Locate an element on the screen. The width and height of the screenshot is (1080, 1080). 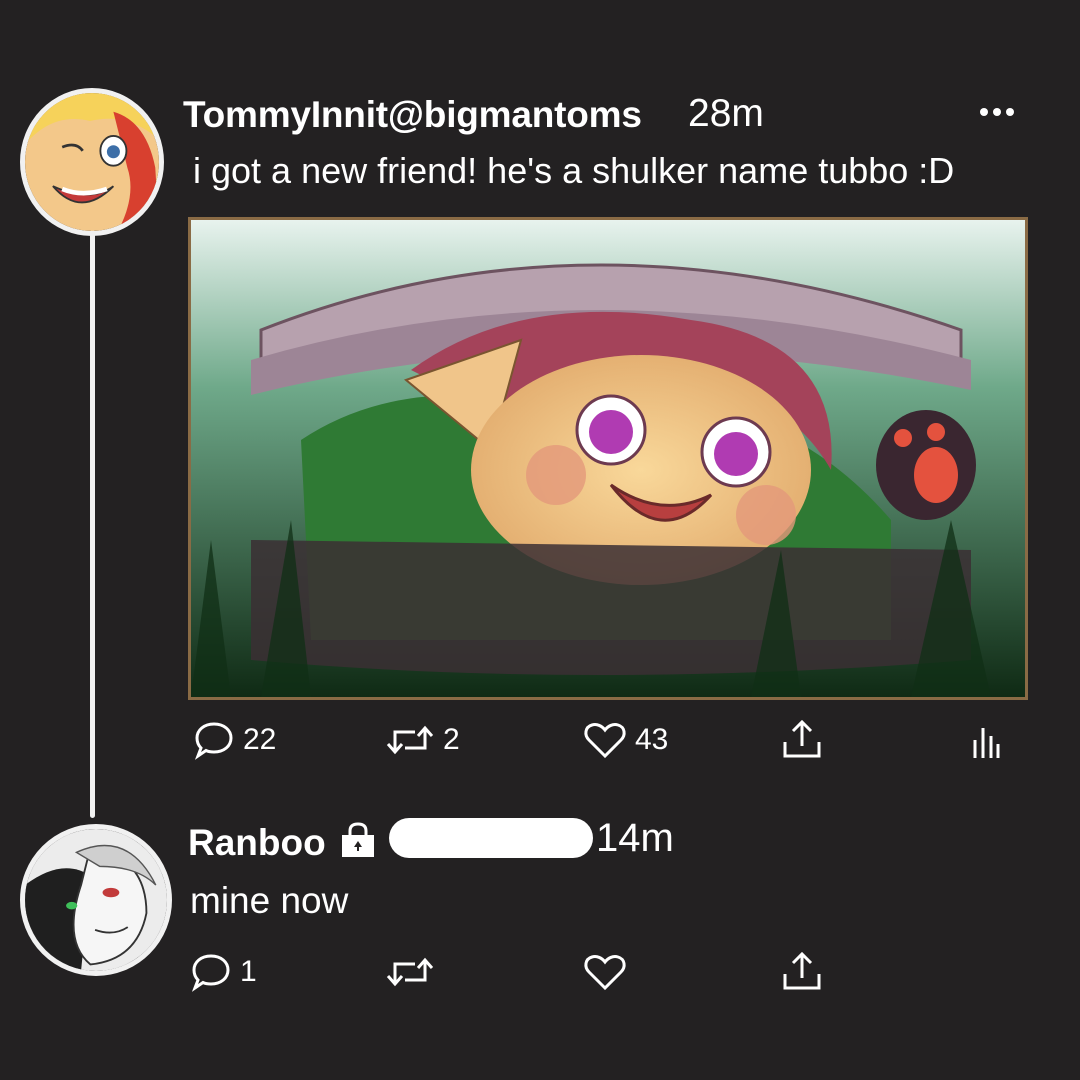
post-timestamp: 28m is located at coordinates (726, 113).